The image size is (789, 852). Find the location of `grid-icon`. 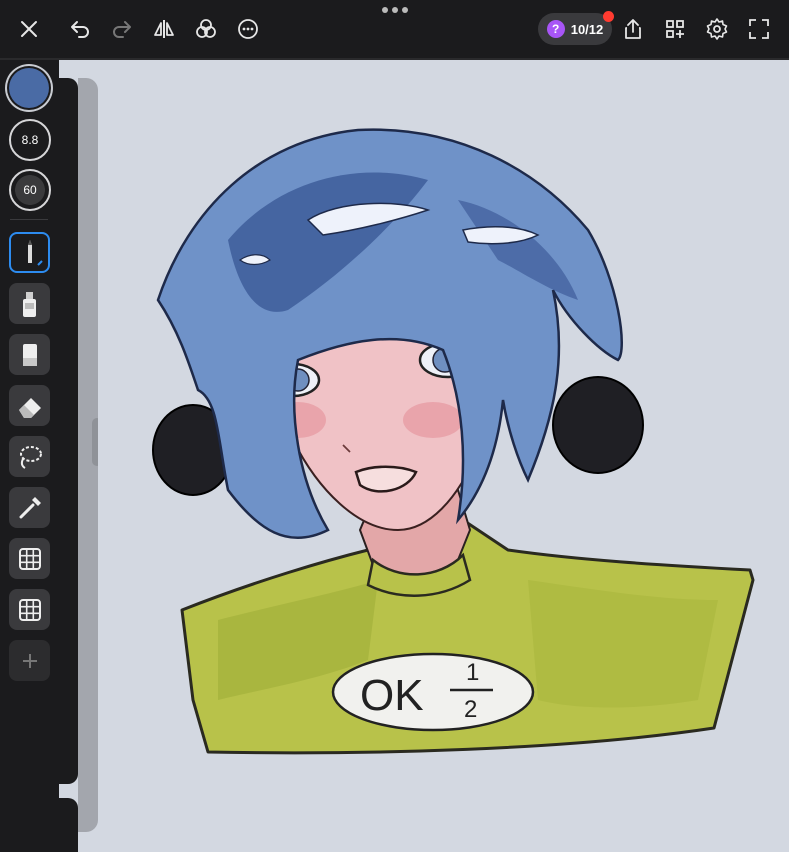

grid-icon is located at coordinates (29, 558).